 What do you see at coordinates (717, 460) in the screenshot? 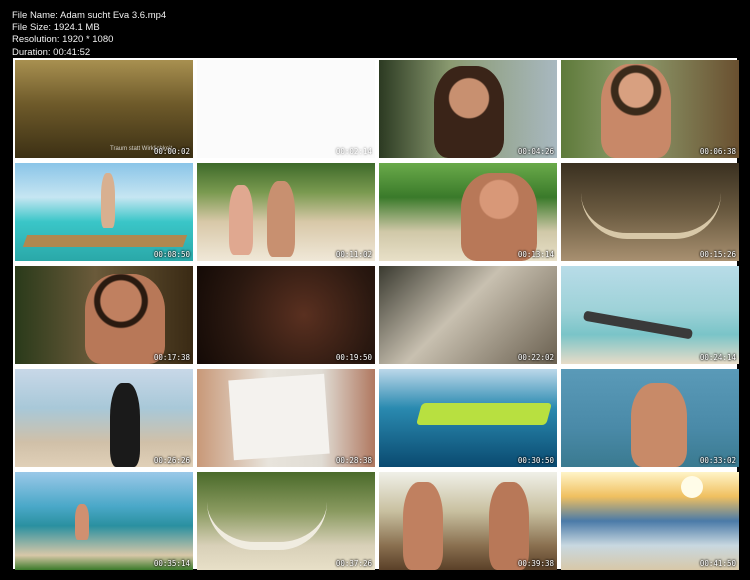
I see `thumbnail-timestamp: 00:33:02` at bounding box center [717, 460].